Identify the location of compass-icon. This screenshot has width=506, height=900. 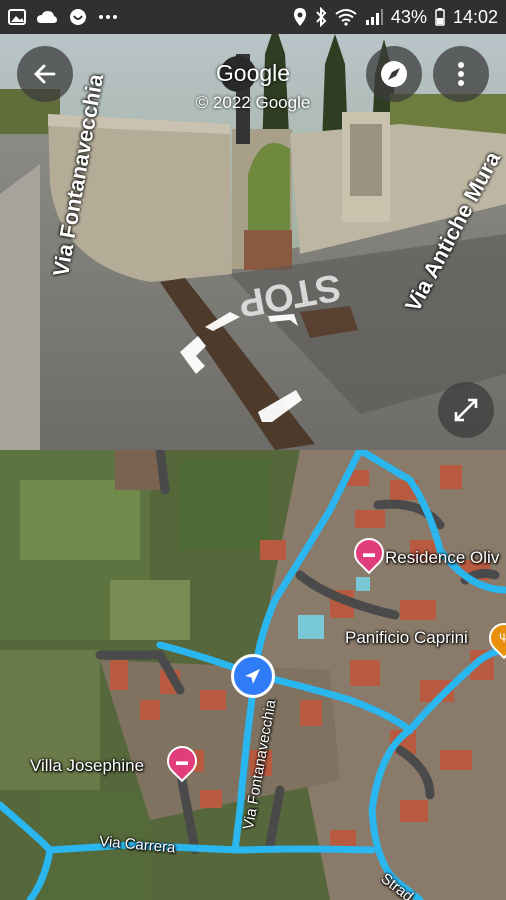
(394, 74).